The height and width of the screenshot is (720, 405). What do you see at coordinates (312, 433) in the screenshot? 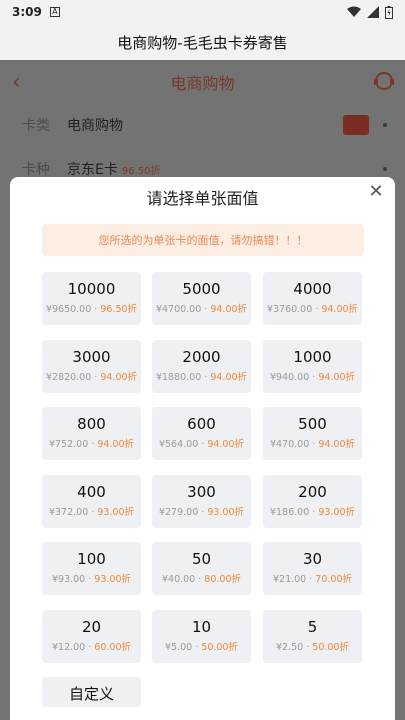
I see `denomination-card: 500 ¥470.00 · 94.00折` at bounding box center [312, 433].